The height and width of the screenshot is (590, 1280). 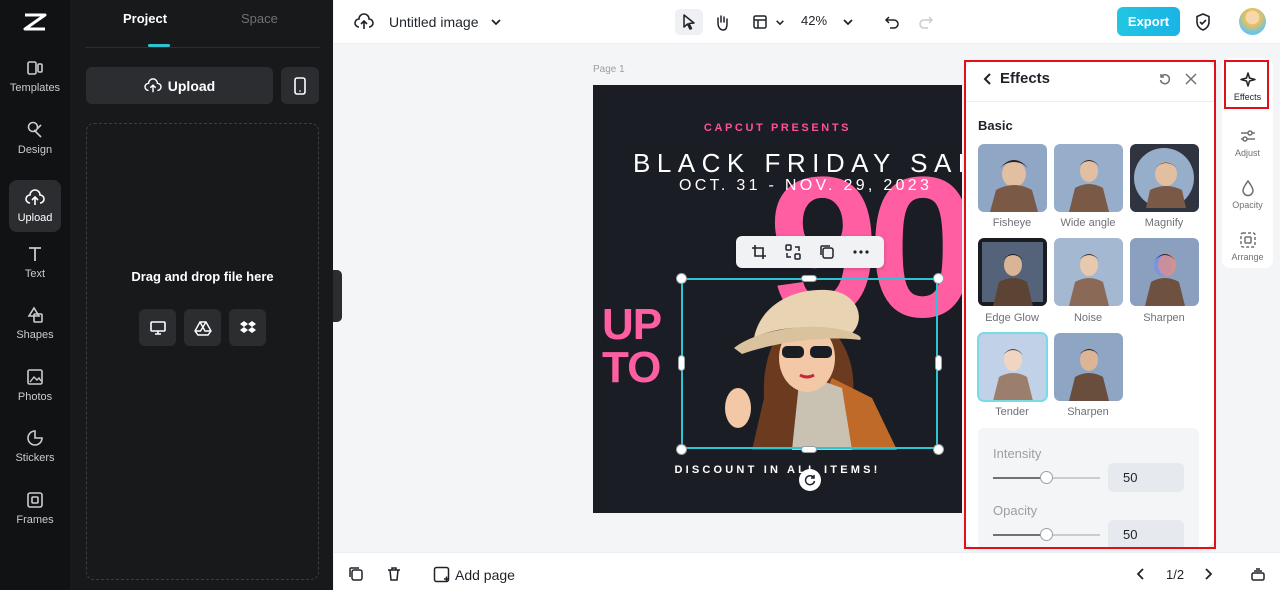 What do you see at coordinates (722, 22) in the screenshot?
I see `hand-tool-button` at bounding box center [722, 22].